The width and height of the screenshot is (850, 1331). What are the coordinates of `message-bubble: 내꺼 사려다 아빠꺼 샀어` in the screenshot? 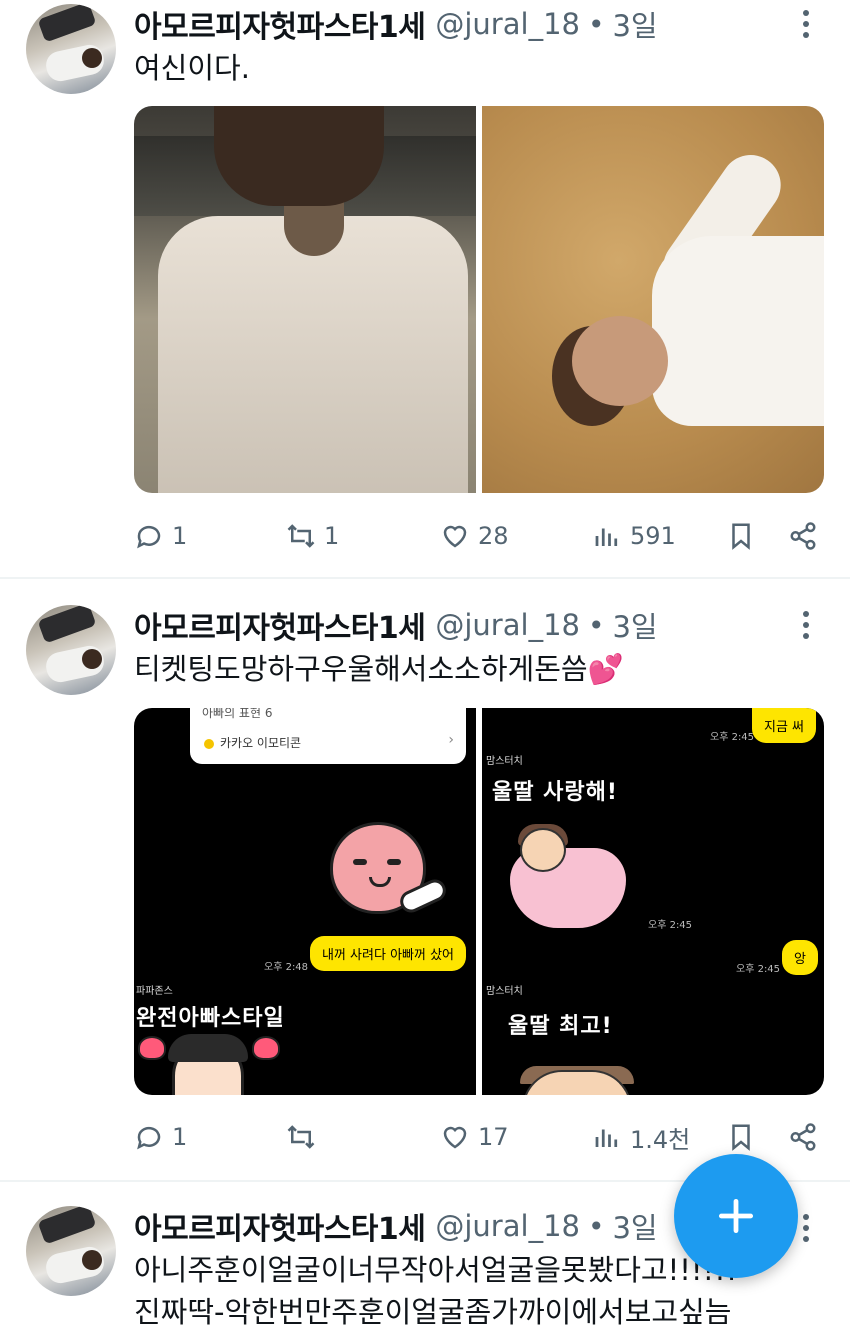 It's located at (388, 953).